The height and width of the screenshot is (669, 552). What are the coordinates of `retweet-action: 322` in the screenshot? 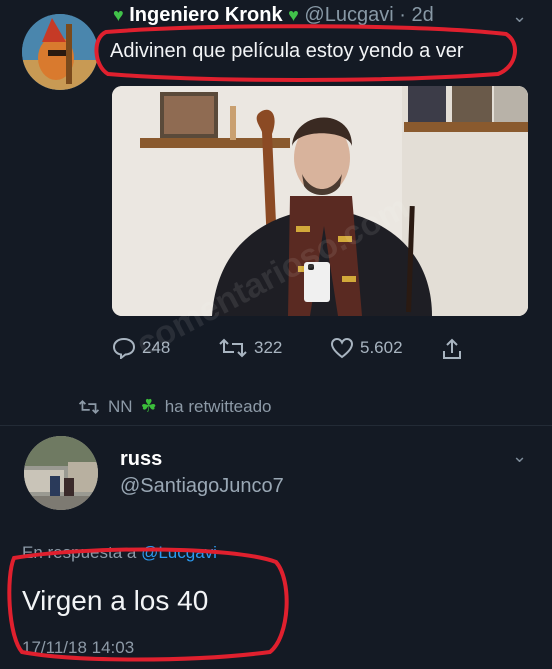 It's located at (250, 348).